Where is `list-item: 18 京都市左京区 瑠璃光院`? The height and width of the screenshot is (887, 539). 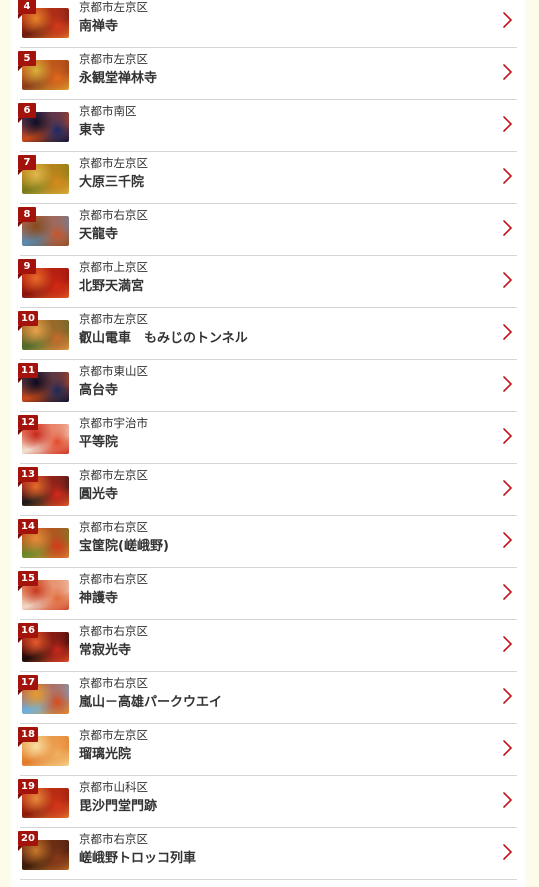
list-item: 18 京都市左京区 瑠璃光院 is located at coordinates (267, 750).